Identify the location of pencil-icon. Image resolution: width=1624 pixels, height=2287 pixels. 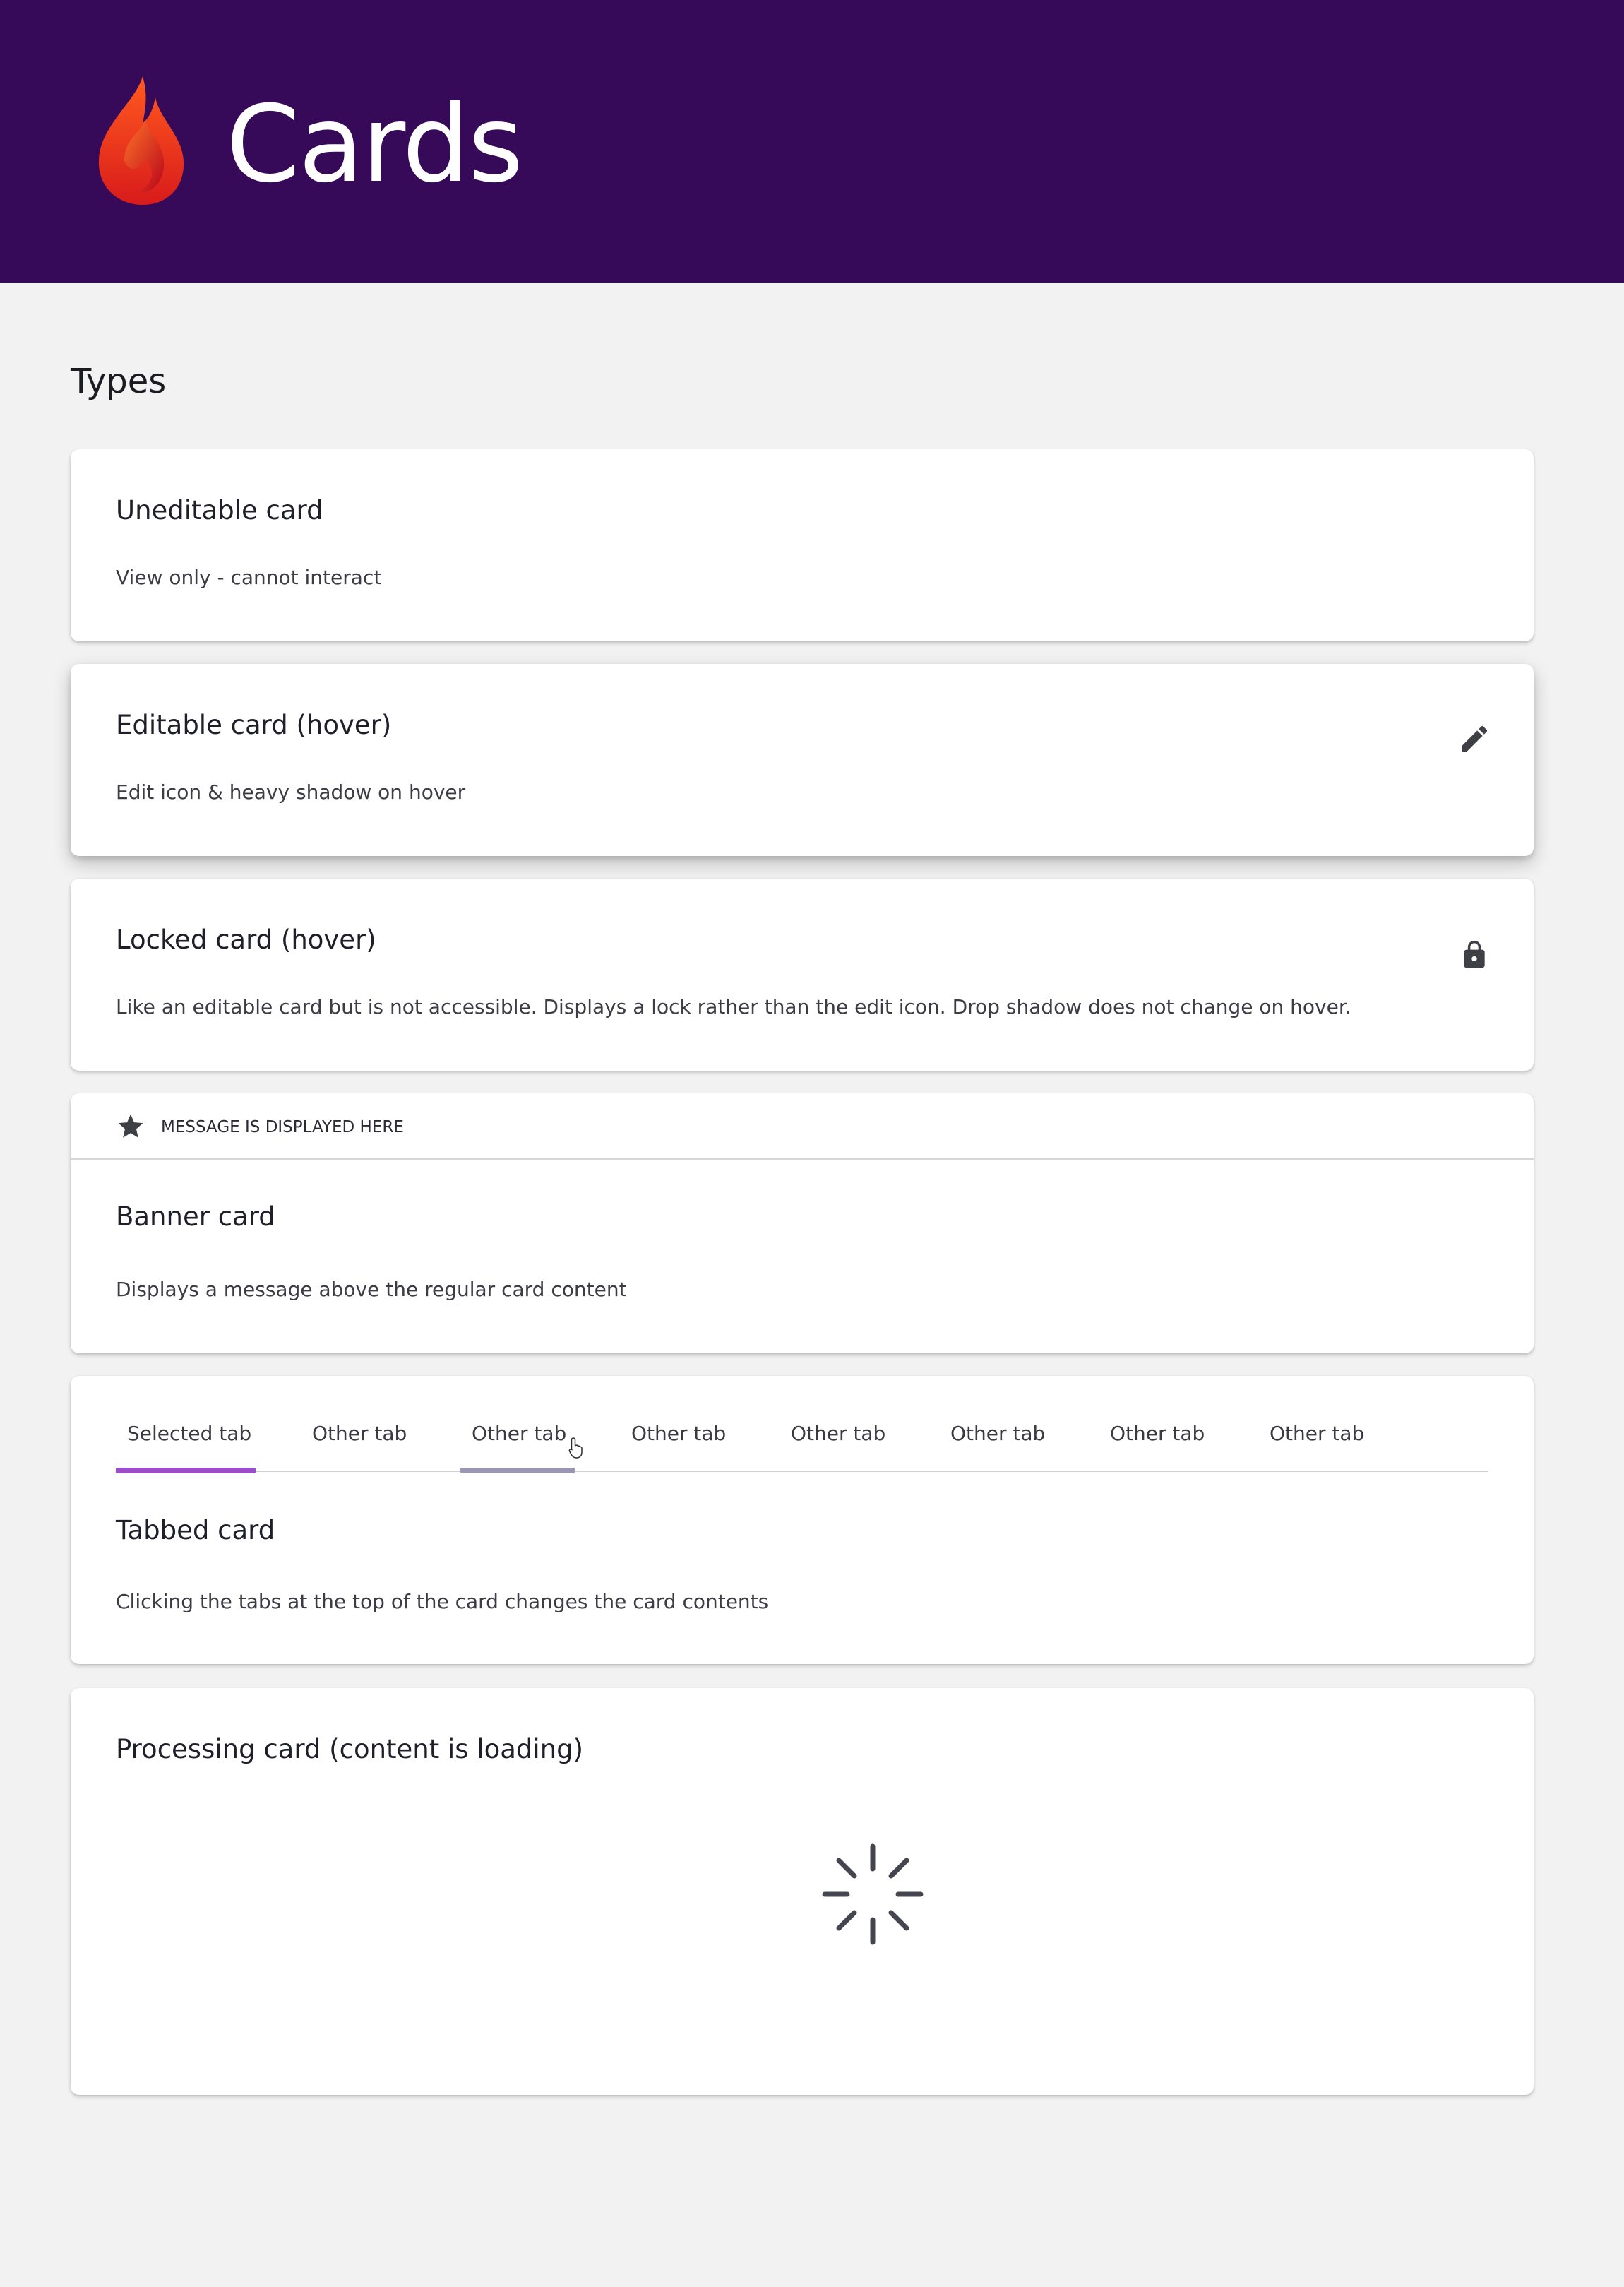
(1474, 739).